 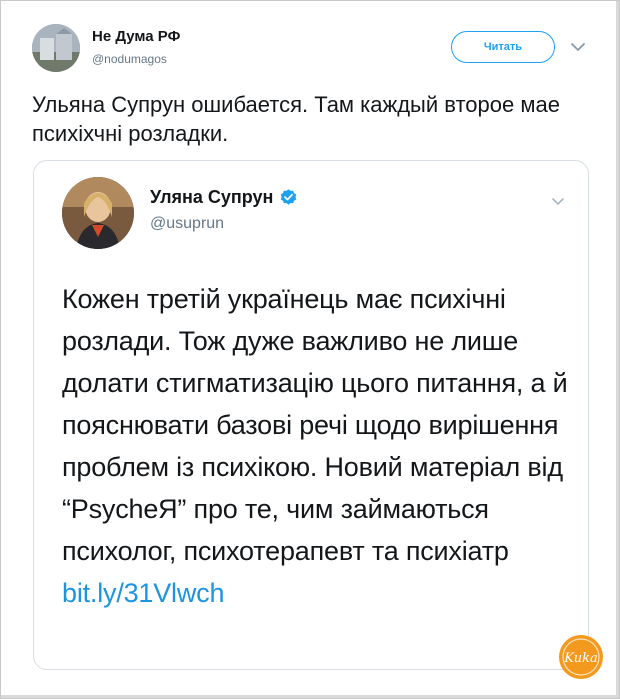 I want to click on author-avatar, so click(x=56, y=48).